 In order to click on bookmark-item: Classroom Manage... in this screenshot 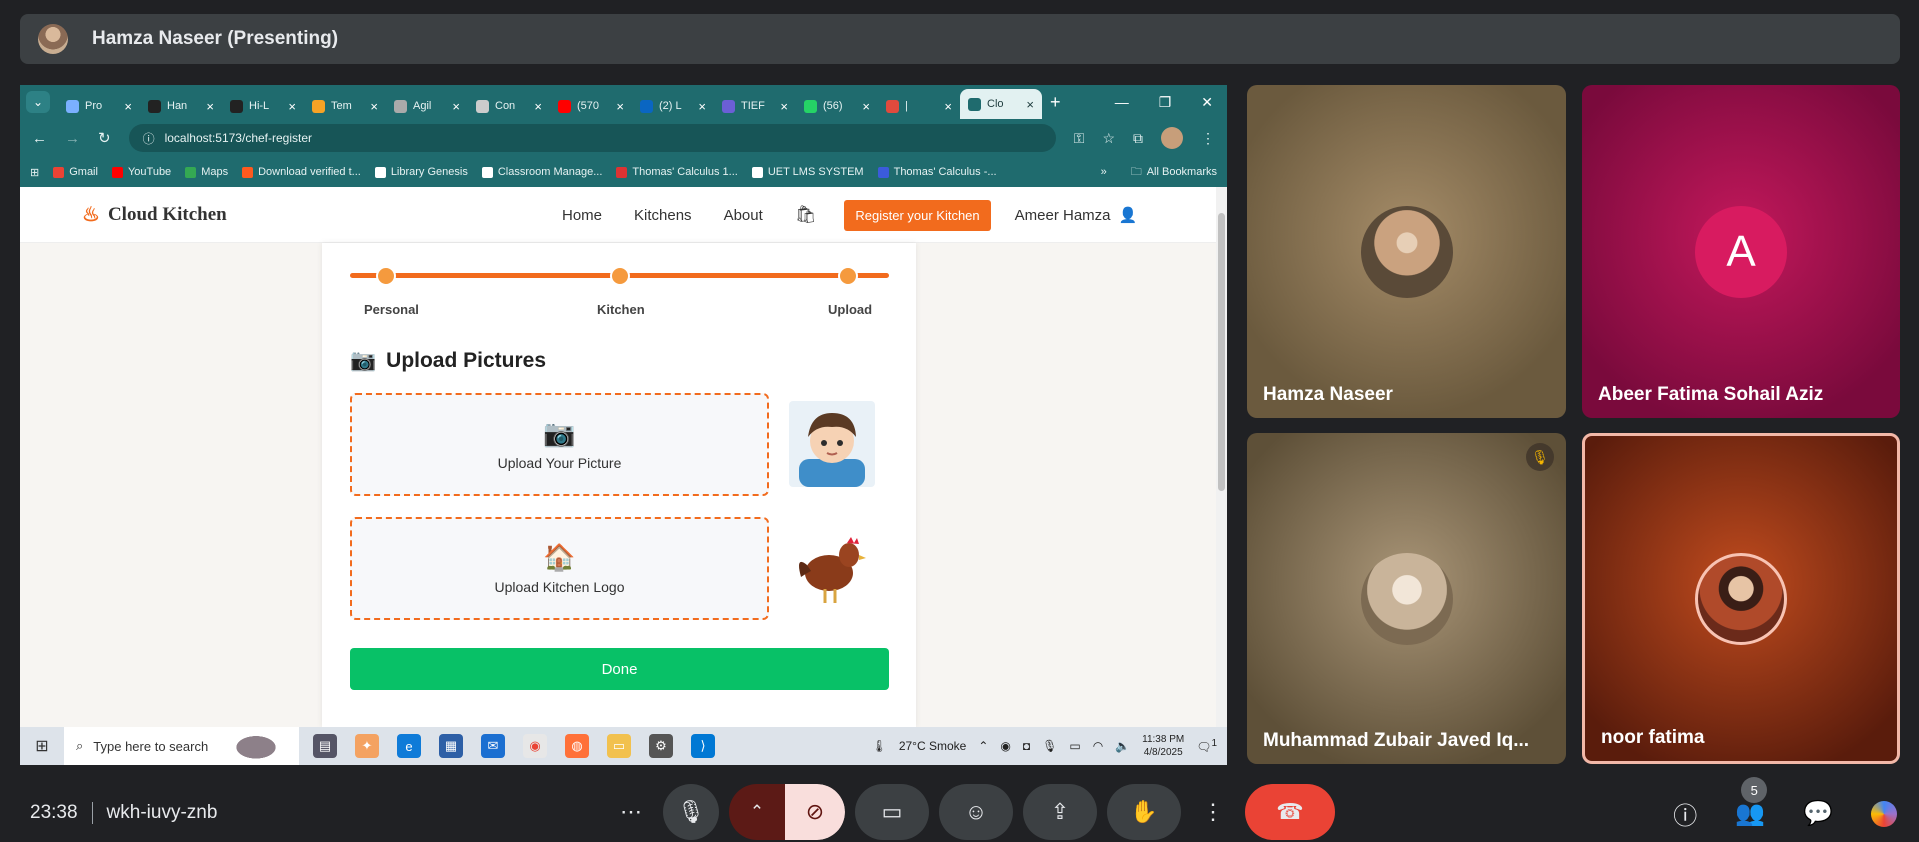, I will do `click(541, 172)`.